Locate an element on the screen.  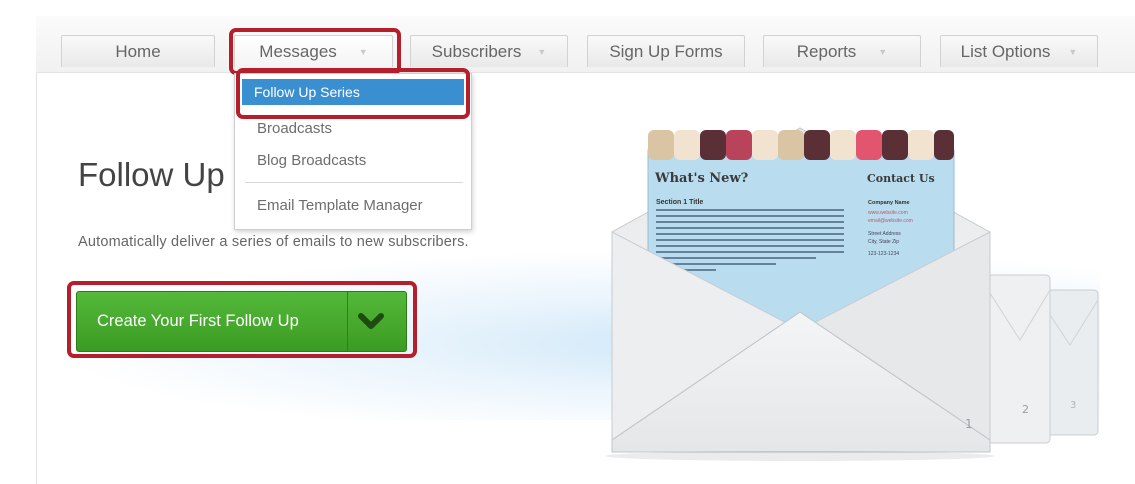
menu-item-broadcasts: Broadcasts is located at coordinates (294, 128).